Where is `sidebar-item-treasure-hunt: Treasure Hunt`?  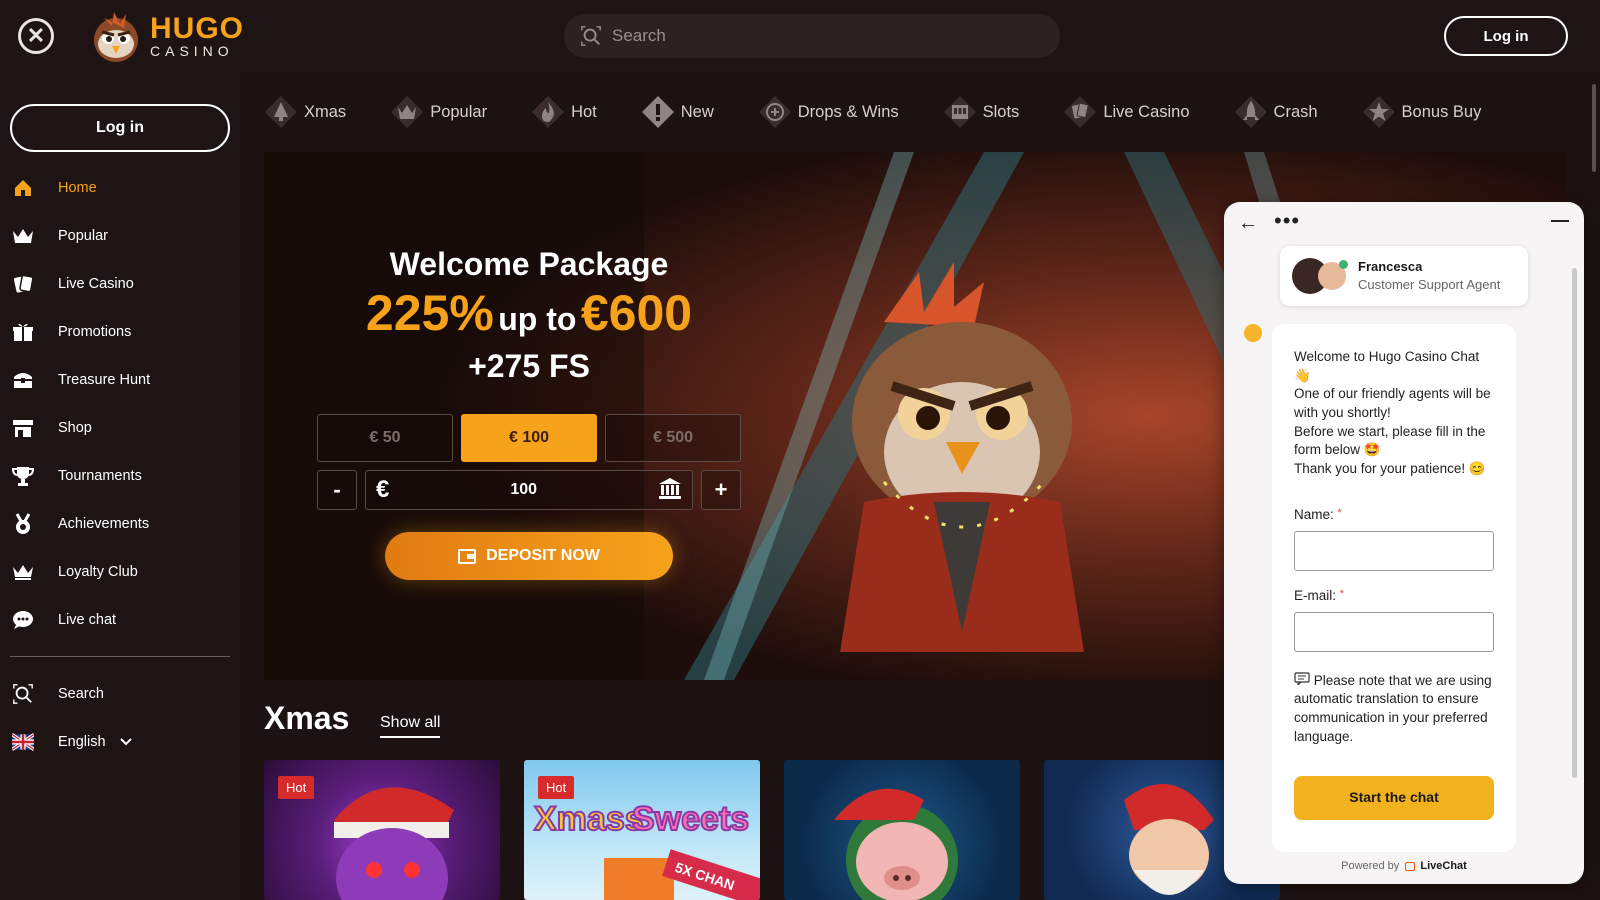
sidebar-item-treasure-hunt: Treasure Hunt is located at coordinates (120, 380).